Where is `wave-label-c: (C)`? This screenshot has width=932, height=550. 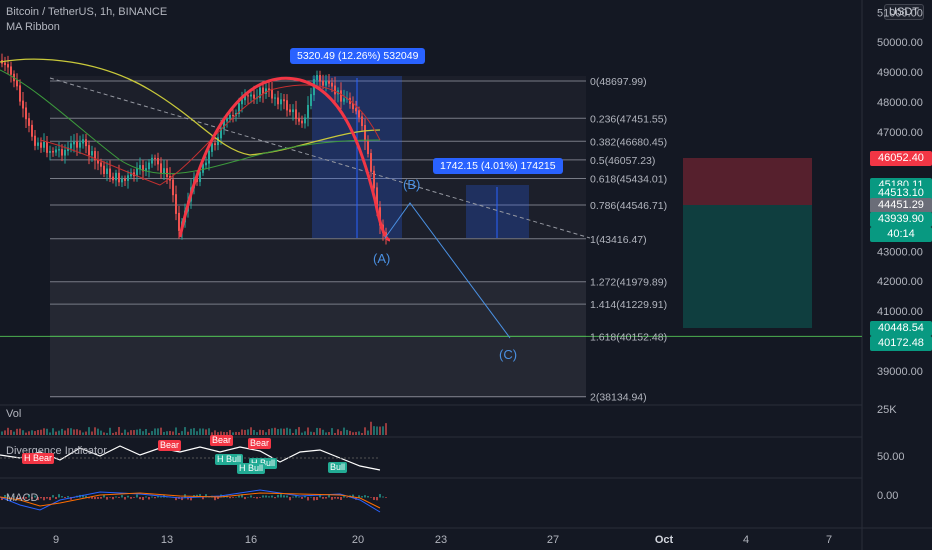
wave-label-c: (C) is located at coordinates (508, 354).